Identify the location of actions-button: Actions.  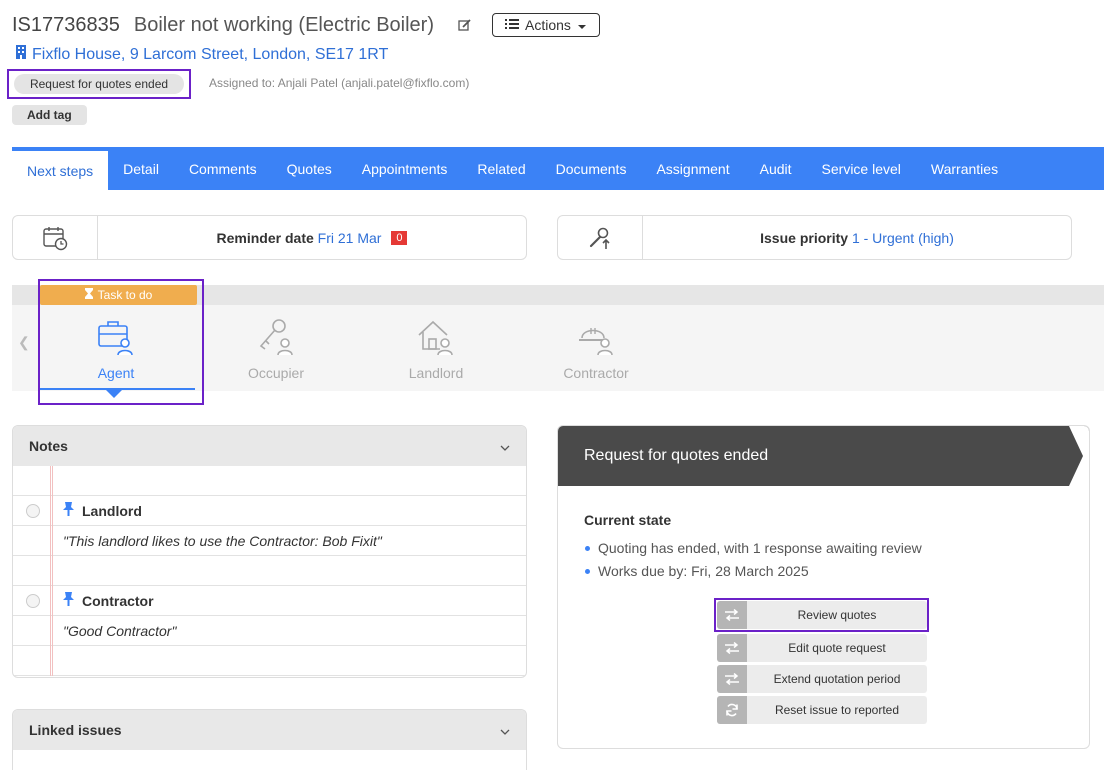
(546, 25).